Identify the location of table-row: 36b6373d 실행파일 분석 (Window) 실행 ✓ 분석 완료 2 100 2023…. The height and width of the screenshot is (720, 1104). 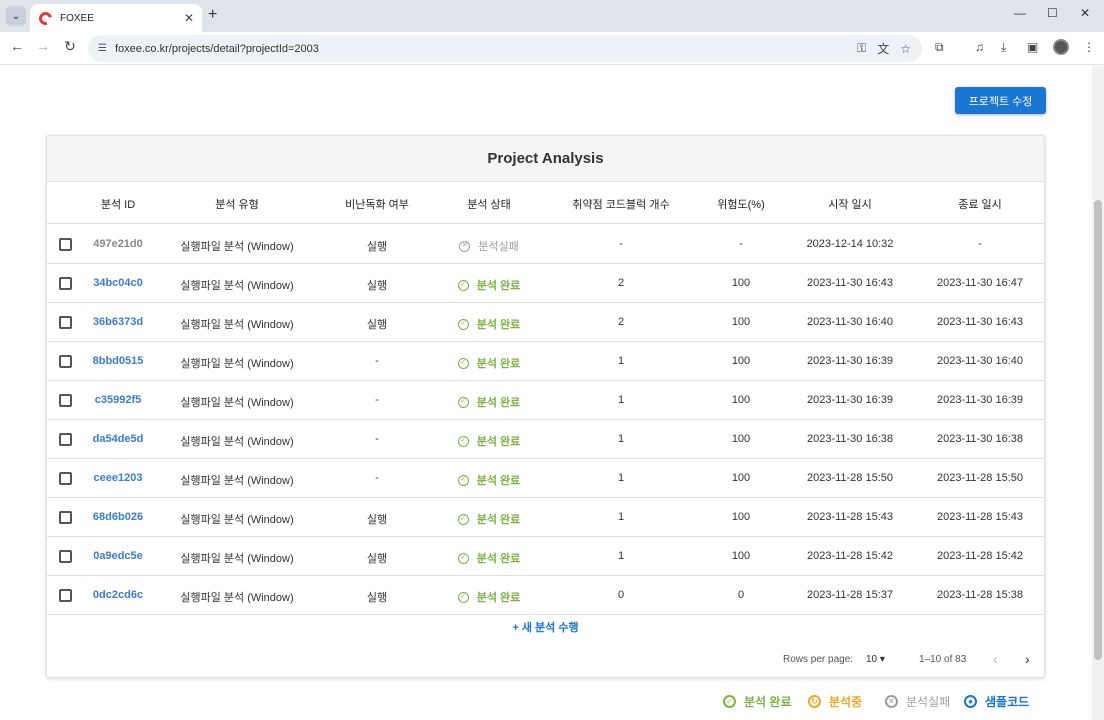
(545, 322).